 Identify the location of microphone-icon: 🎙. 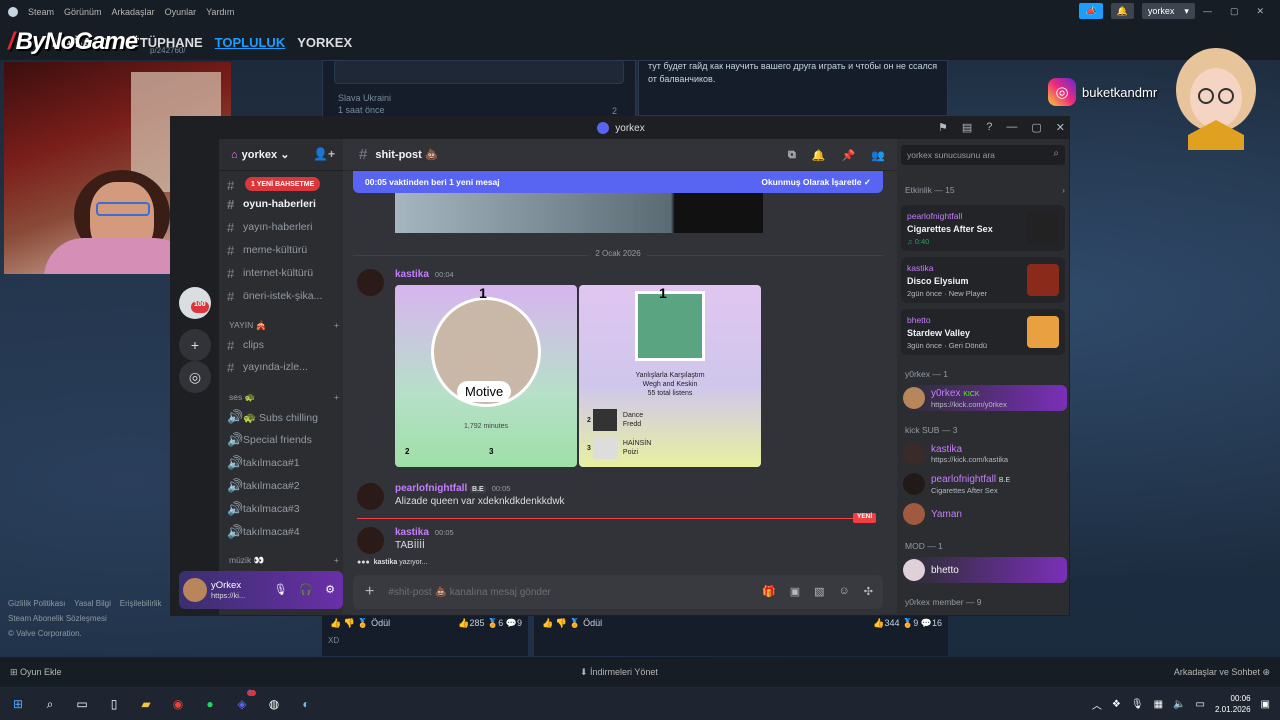
(280, 589).